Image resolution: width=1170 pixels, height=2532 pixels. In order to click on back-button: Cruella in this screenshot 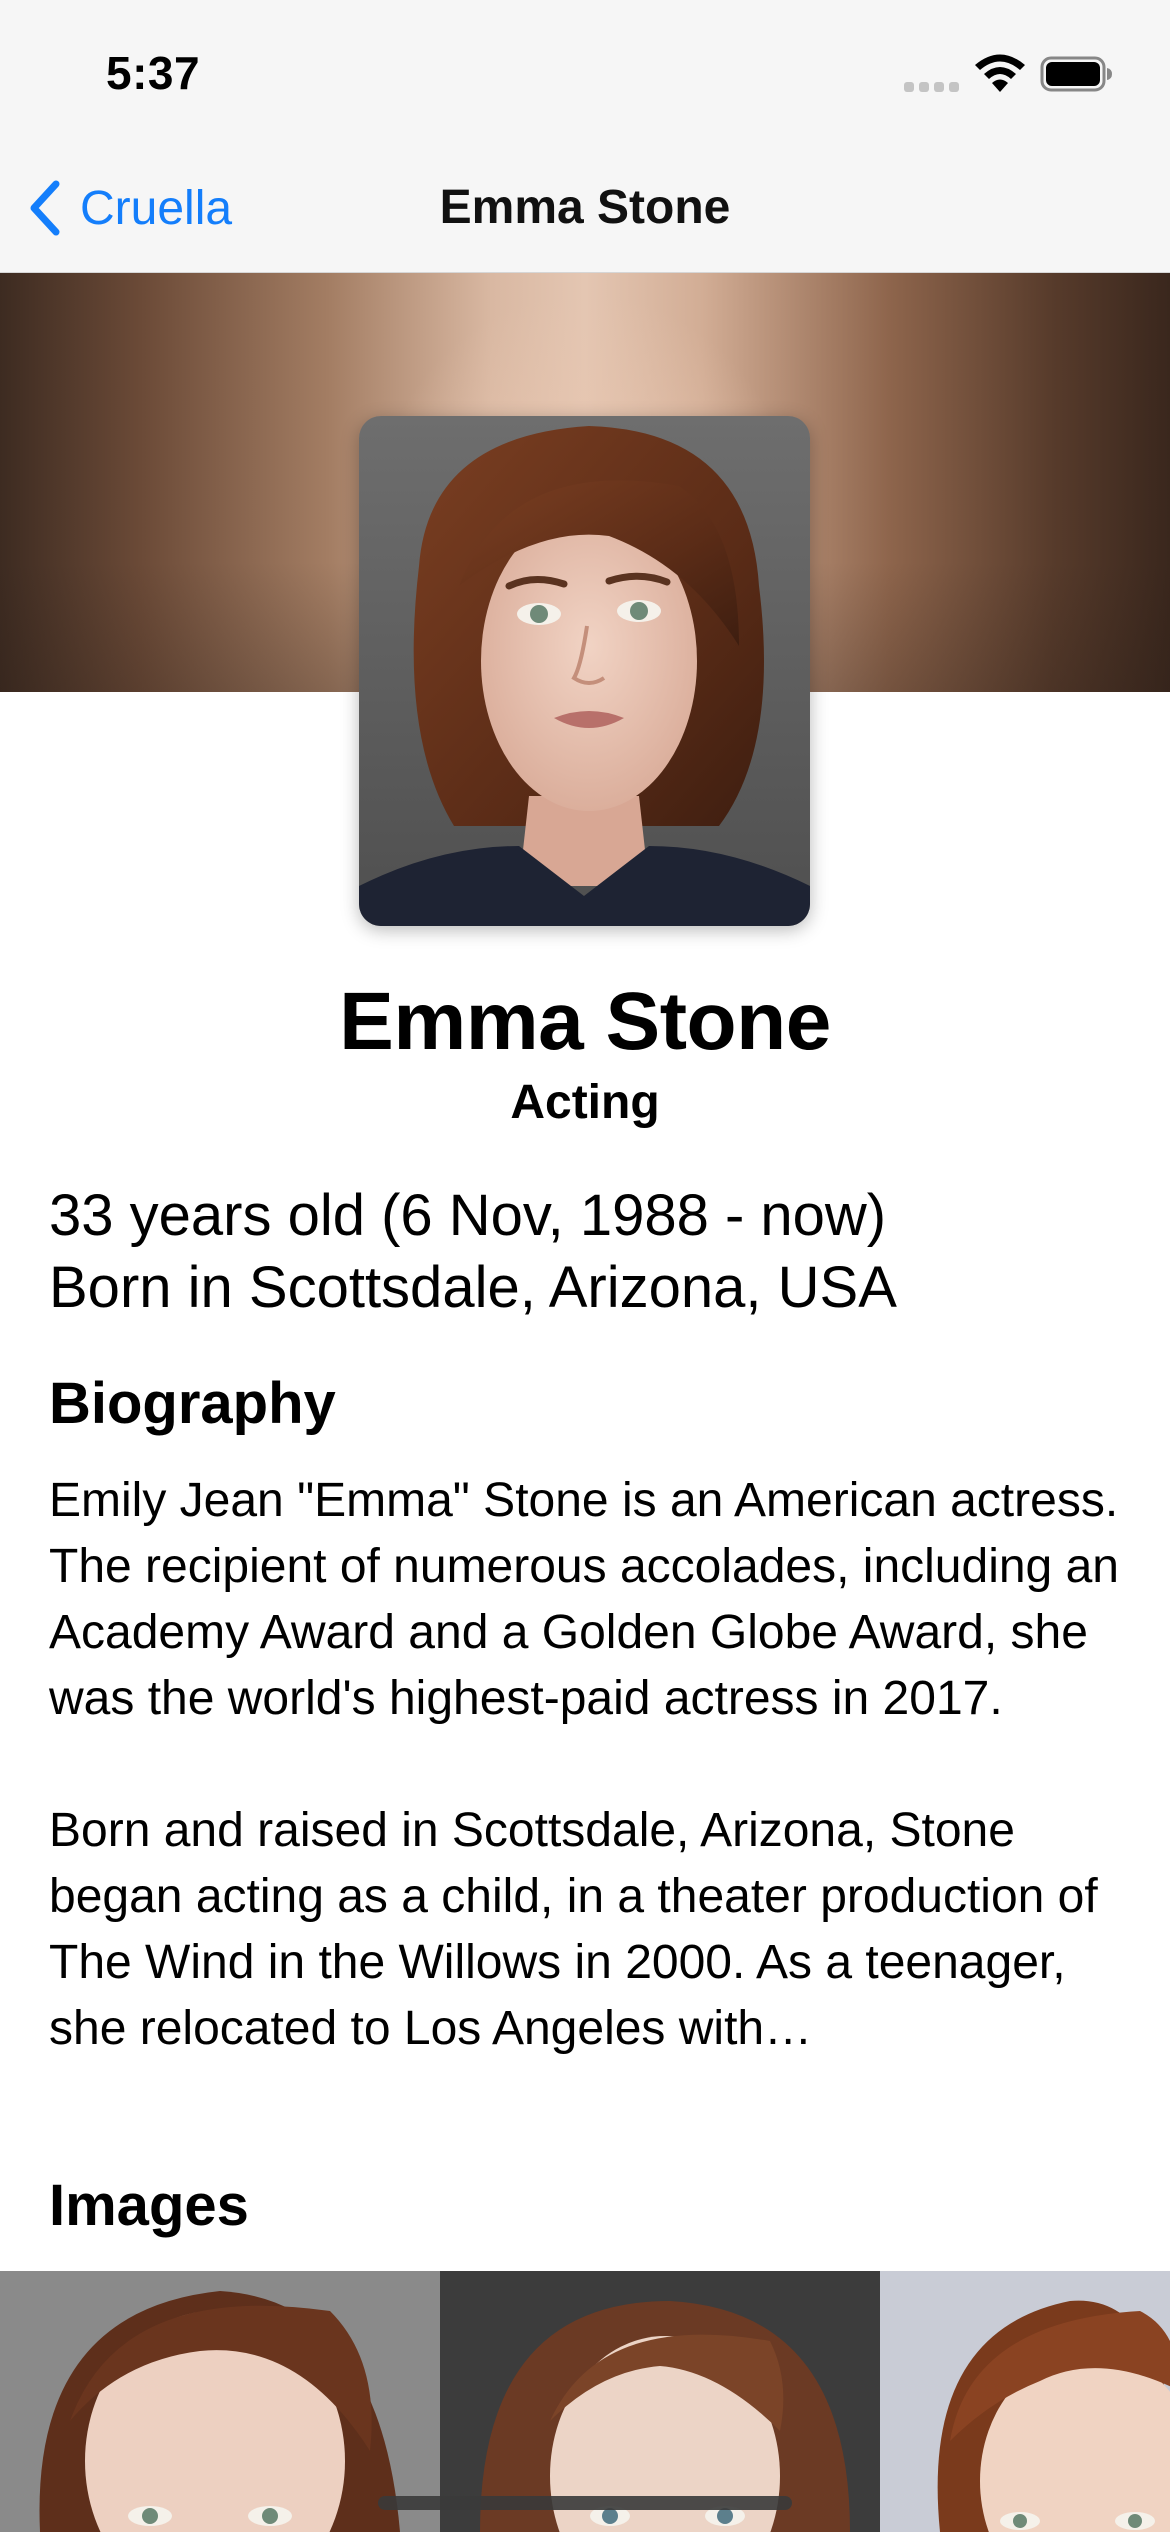, I will do `click(128, 208)`.